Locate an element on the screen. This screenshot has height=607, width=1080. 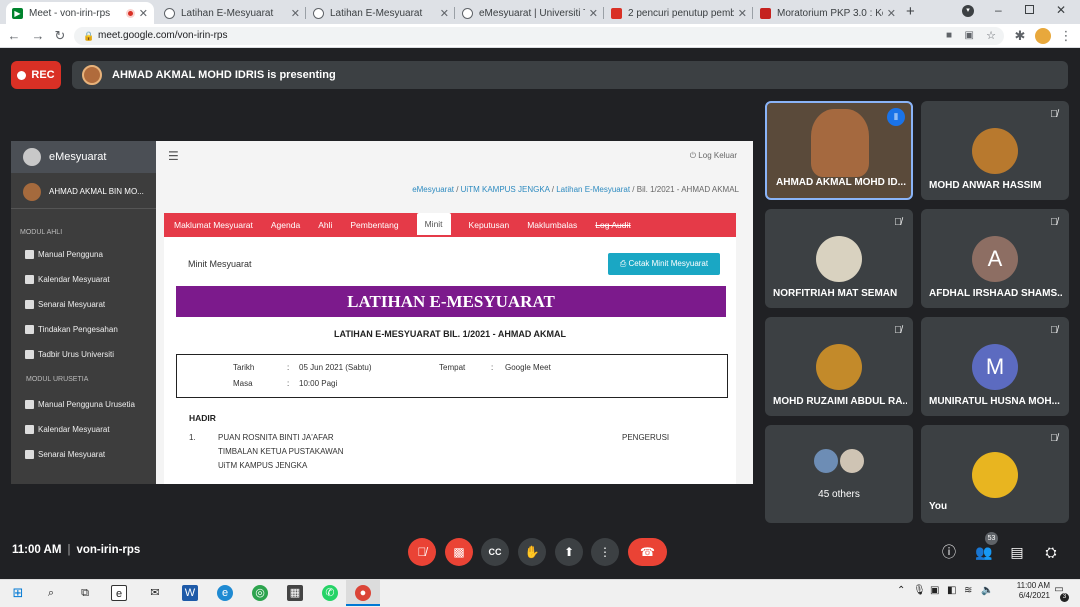
back-icon: ← is located at coordinates (14, 36).